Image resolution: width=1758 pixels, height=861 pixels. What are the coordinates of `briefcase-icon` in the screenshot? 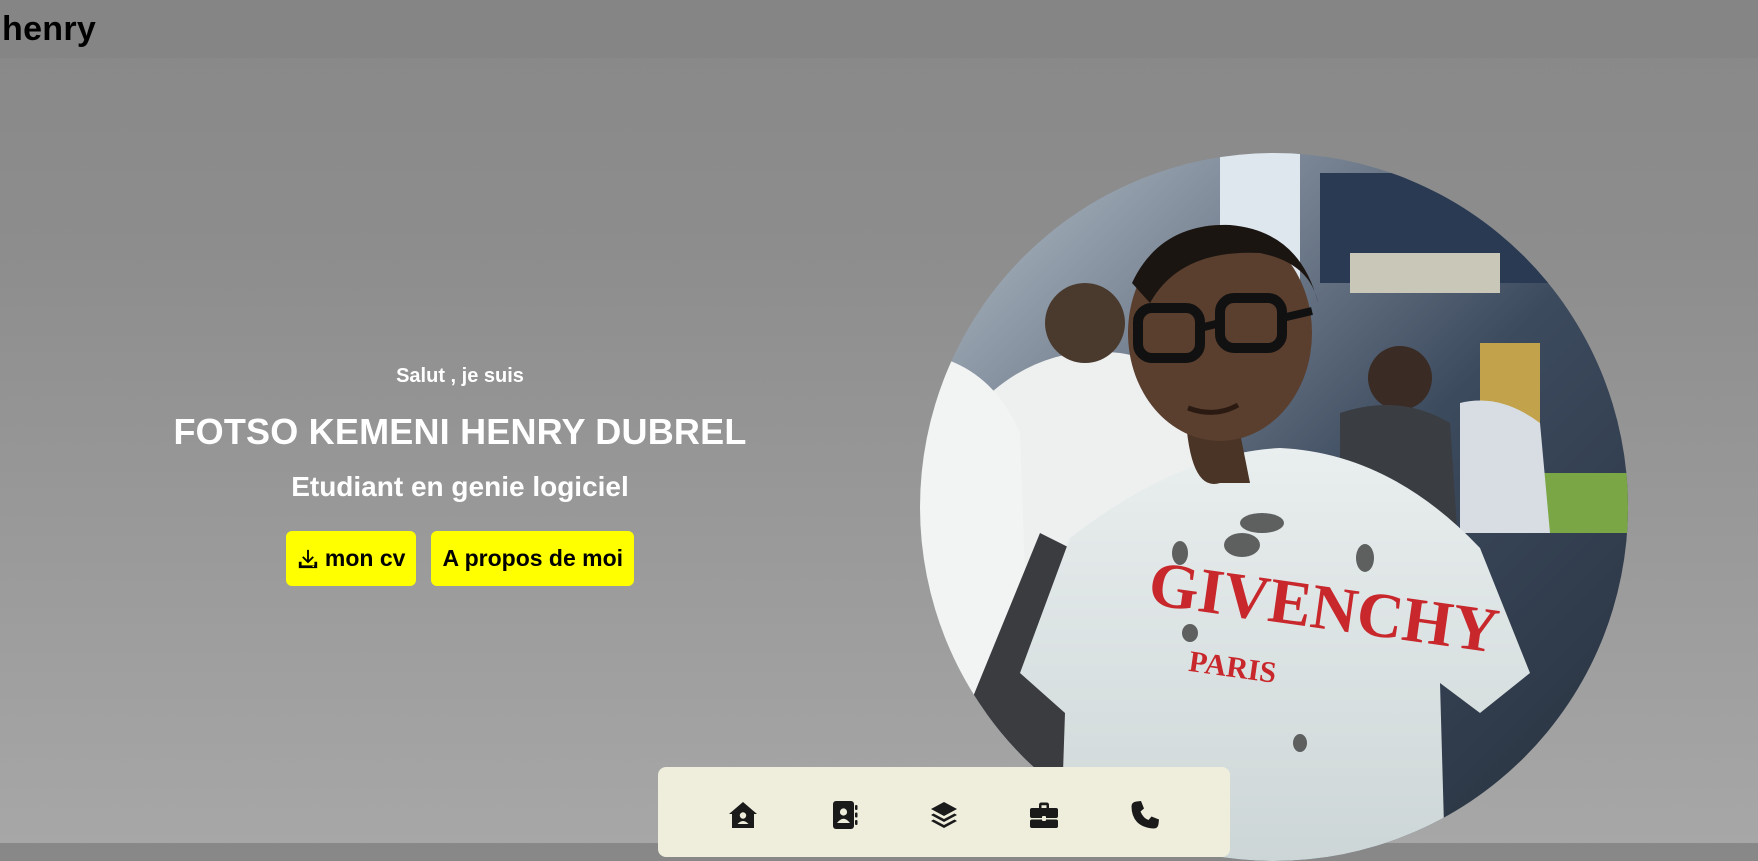 It's located at (1044, 815).